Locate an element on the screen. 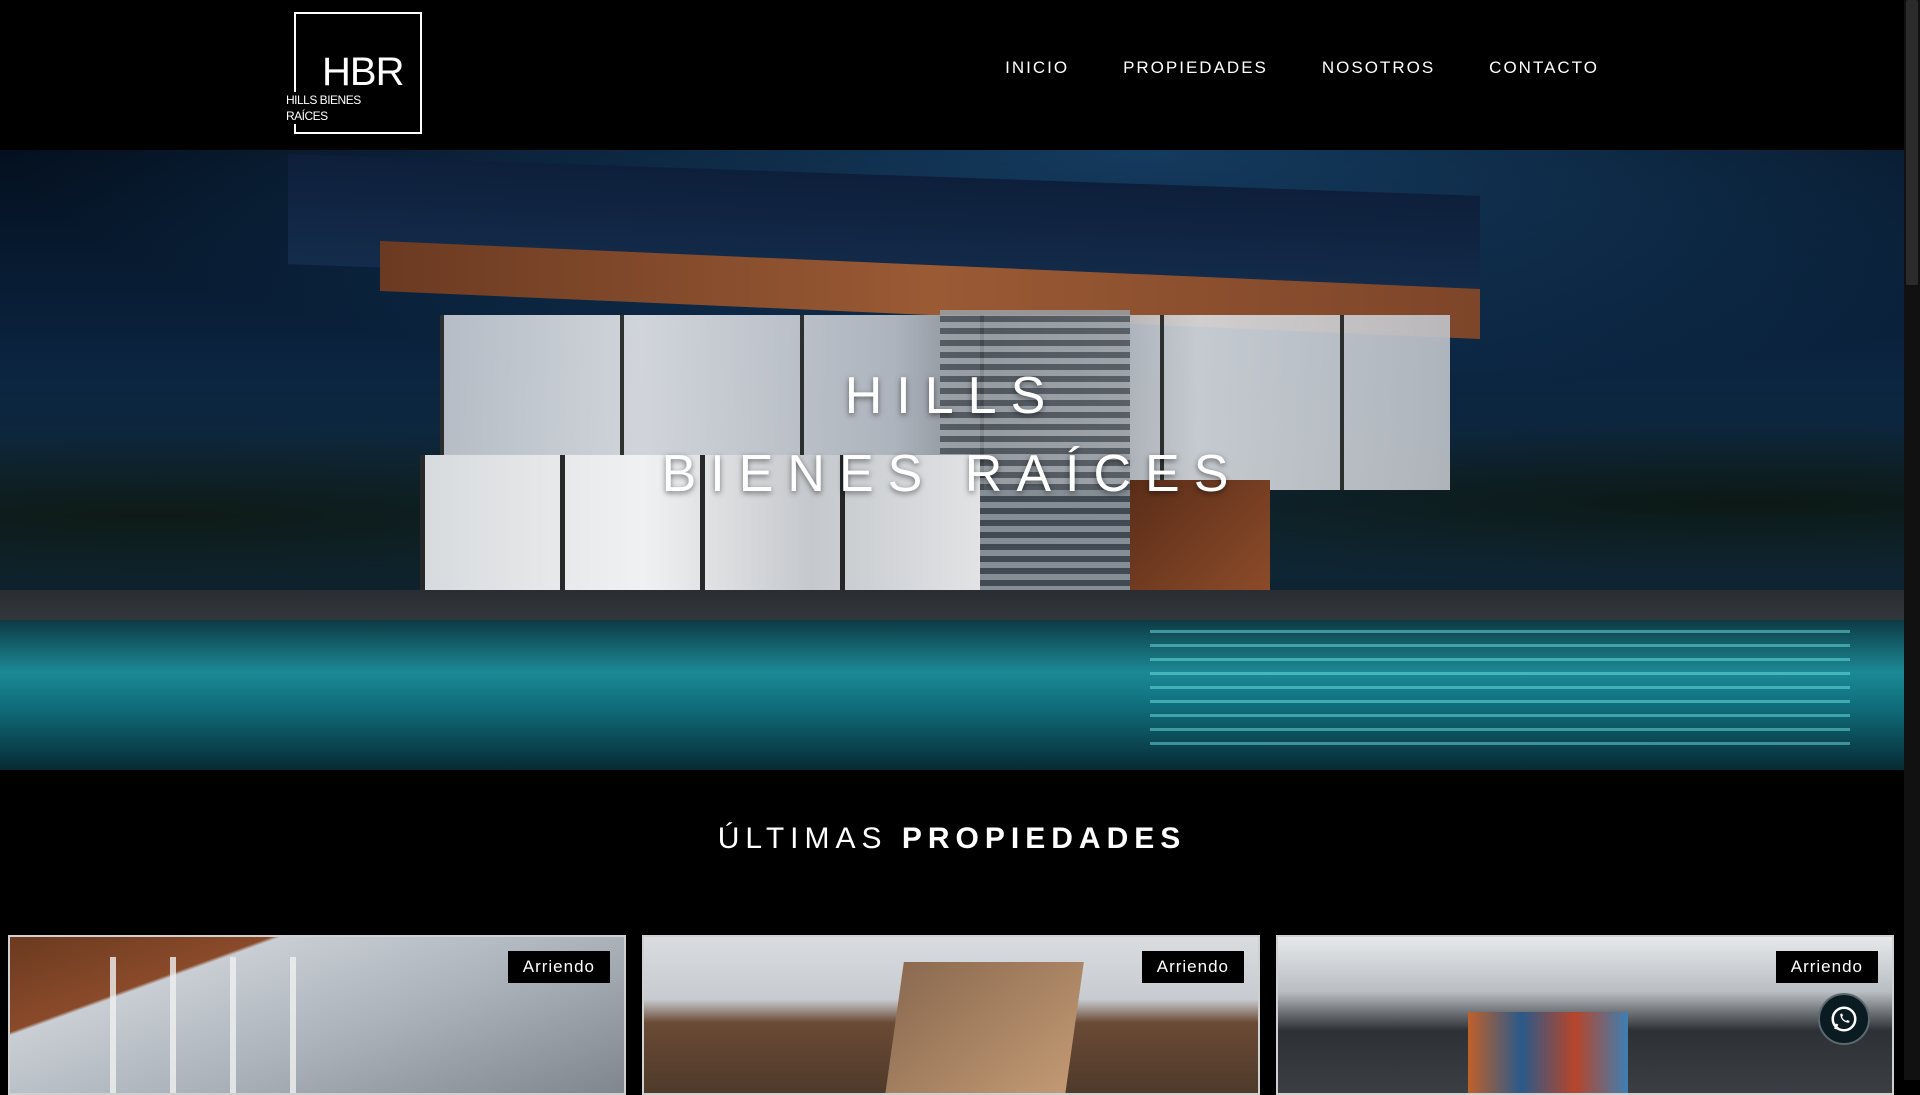  page-scrollbar is located at coordinates (1912, 540).